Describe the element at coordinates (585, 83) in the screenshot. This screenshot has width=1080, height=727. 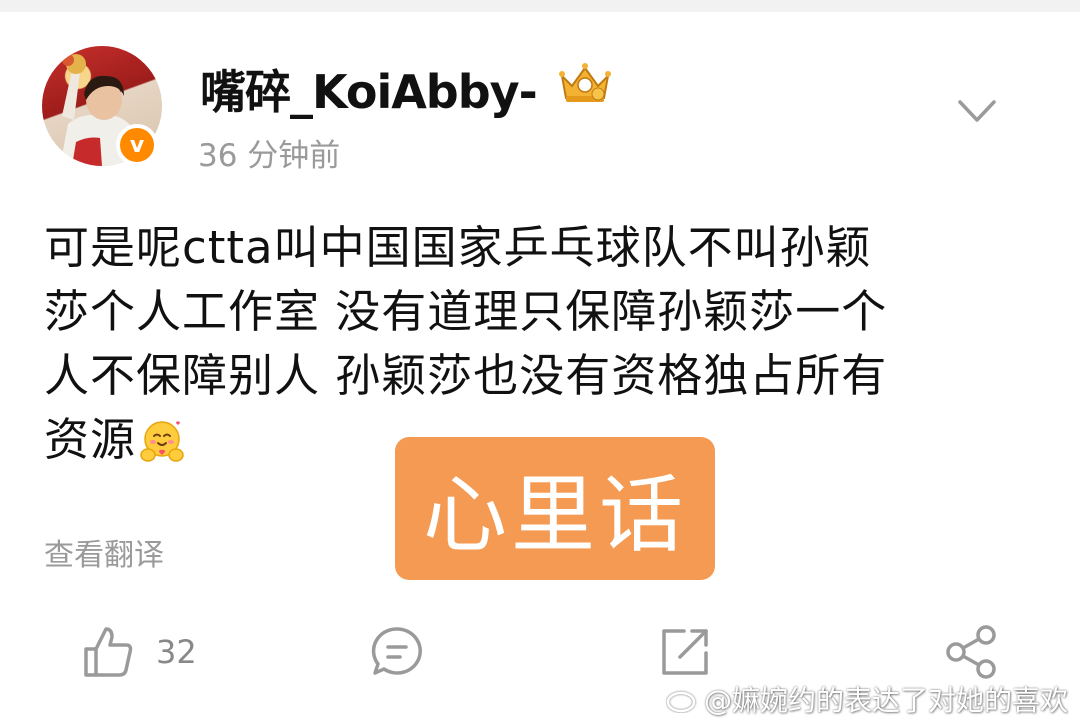
I see `crown-icon` at that location.